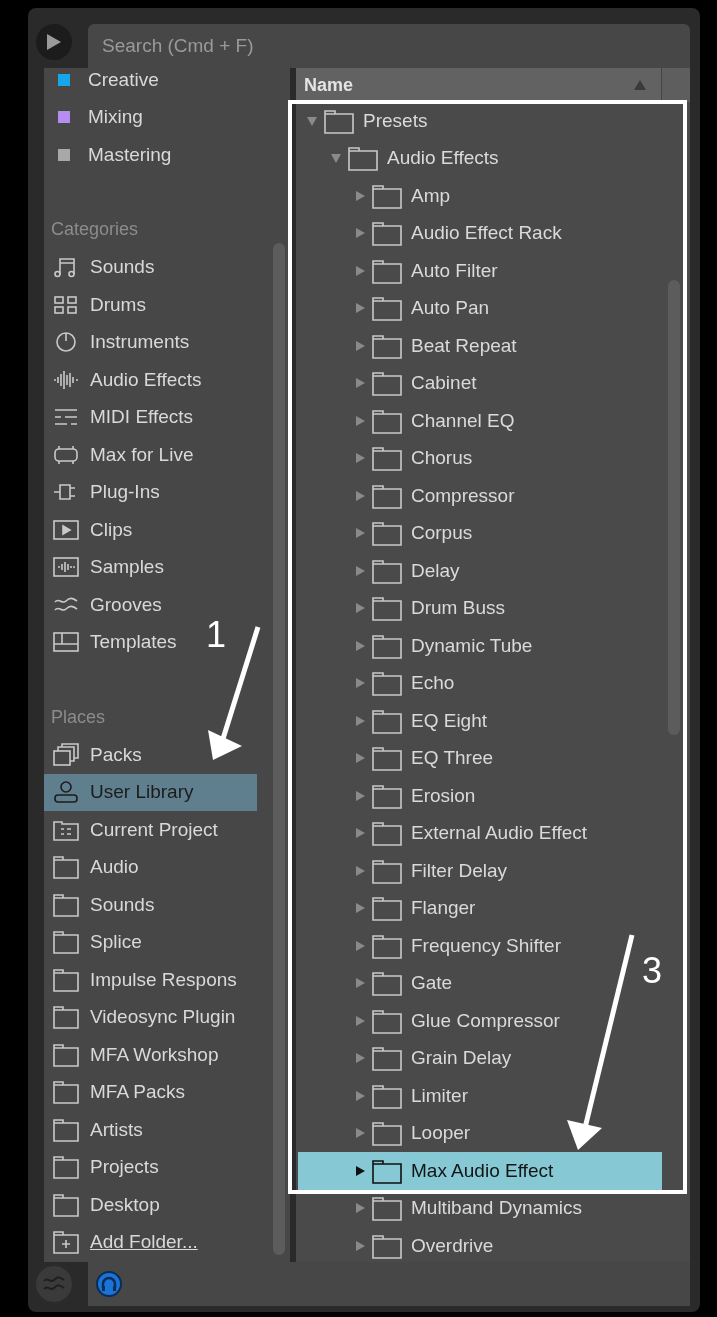 Image resolution: width=717 pixels, height=1317 pixels. I want to click on sort-ascending-icon, so click(640, 85).